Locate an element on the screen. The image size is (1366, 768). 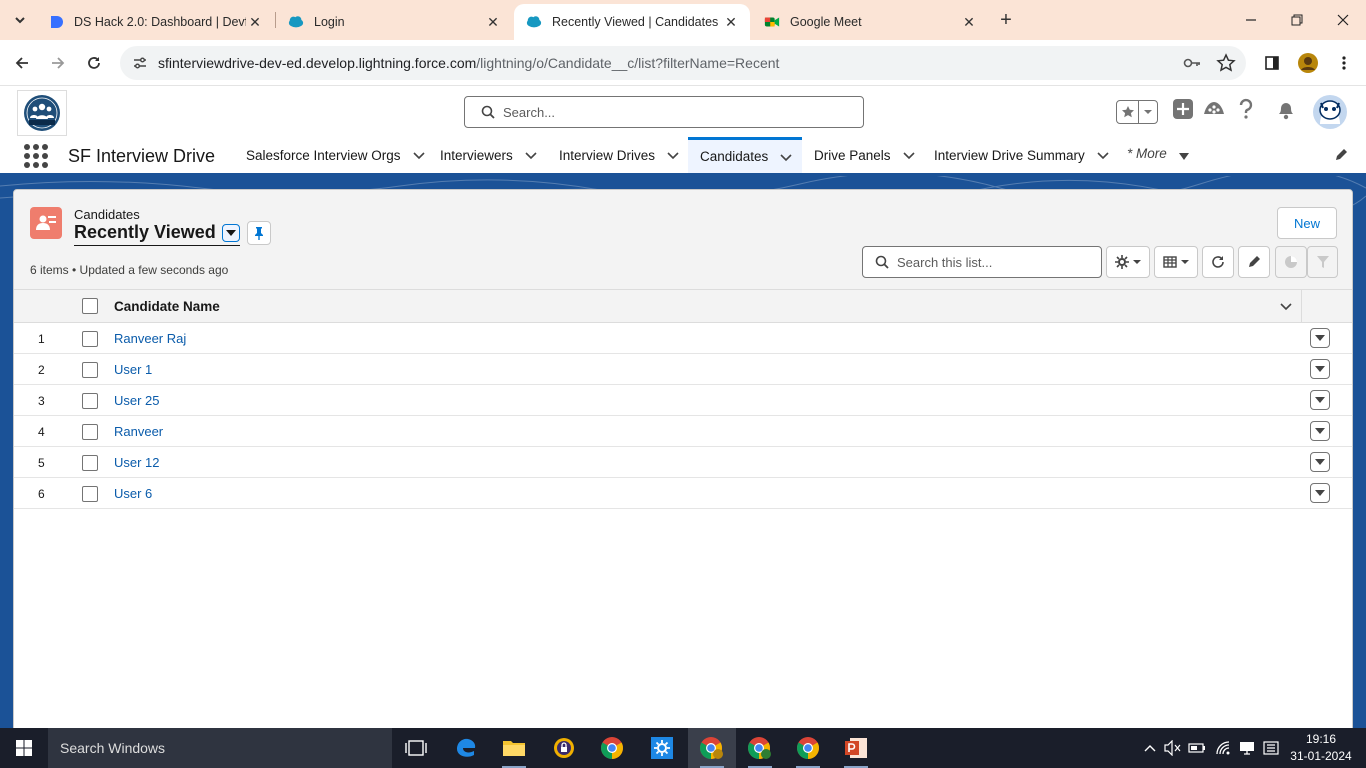
restore-window-button is located at coordinates (1297, 20).